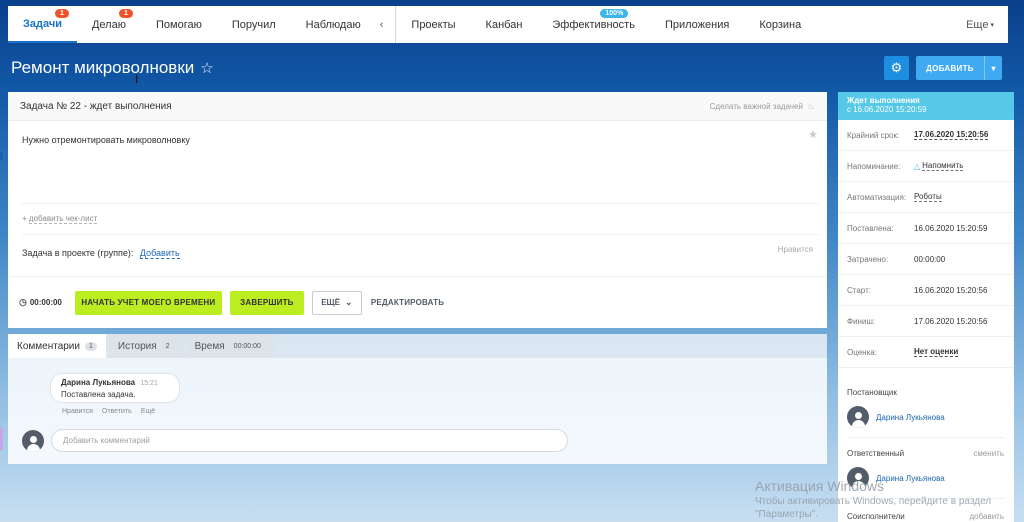 Image resolution: width=1024 pixels, height=522 pixels. I want to click on tab-count: 2, so click(167, 346).